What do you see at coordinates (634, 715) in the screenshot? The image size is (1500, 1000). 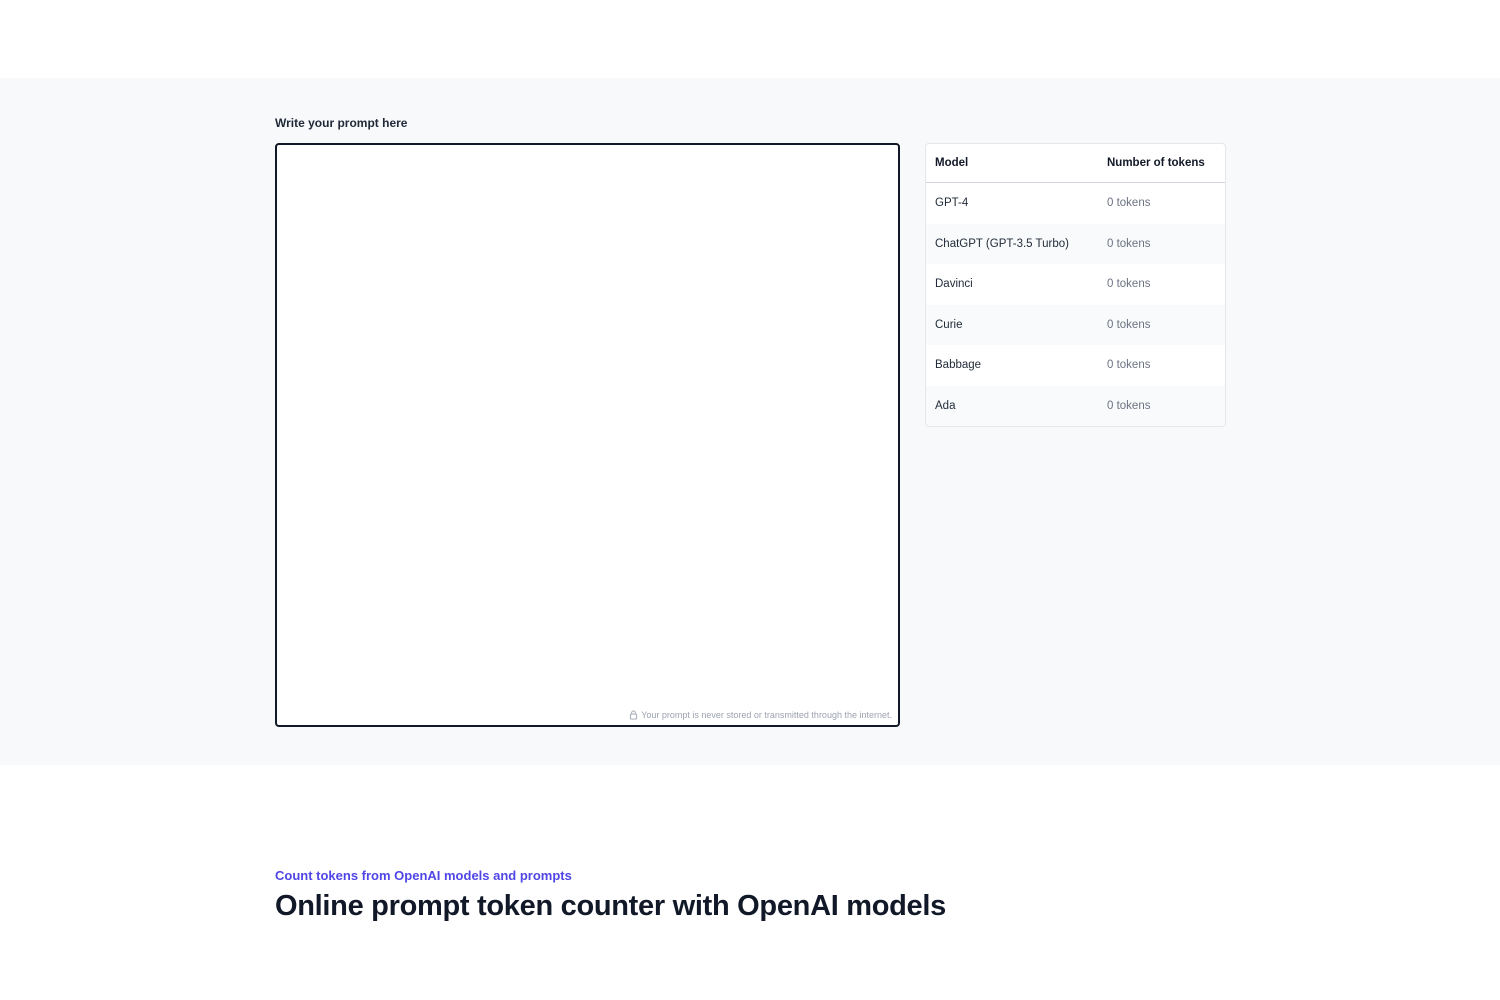 I see `lock-icon` at bounding box center [634, 715].